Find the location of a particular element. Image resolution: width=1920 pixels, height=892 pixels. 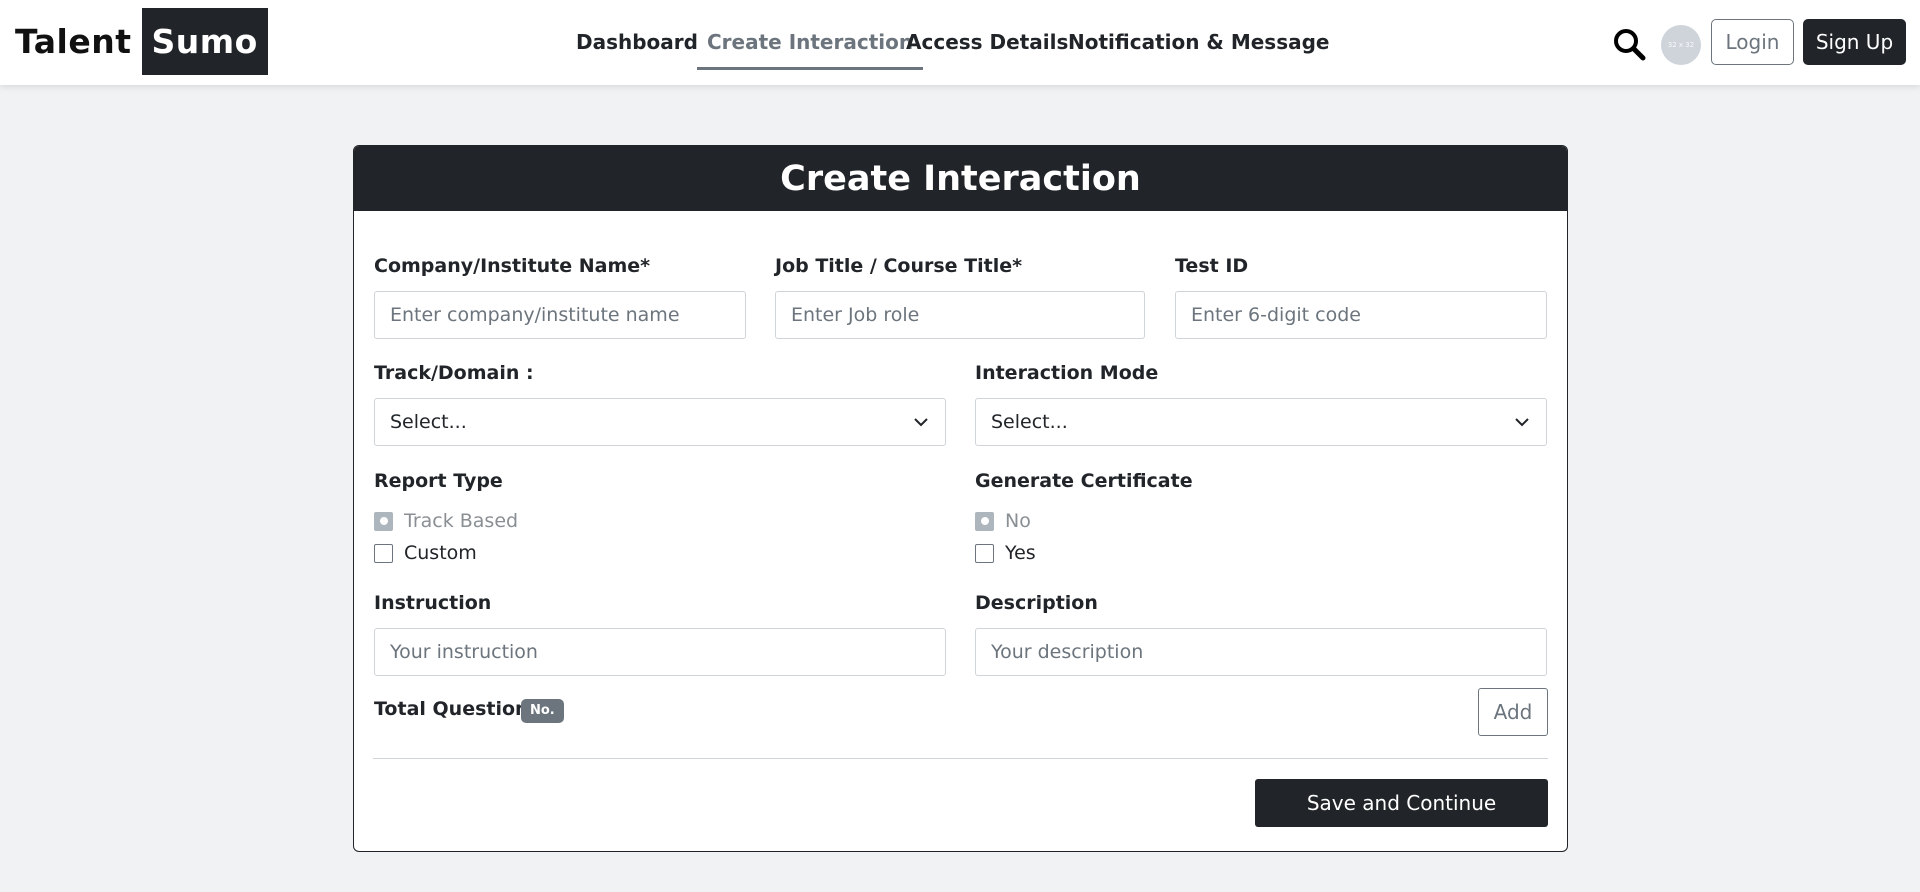

save-and-continue-button: Save and Continue is located at coordinates (1401, 803).